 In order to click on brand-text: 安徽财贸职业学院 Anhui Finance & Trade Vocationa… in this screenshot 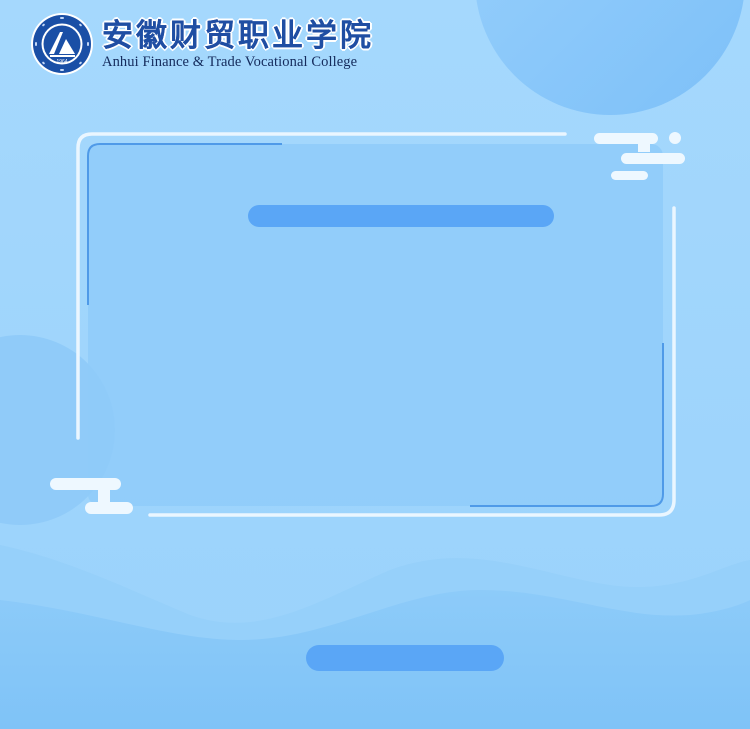, I will do `click(238, 44)`.